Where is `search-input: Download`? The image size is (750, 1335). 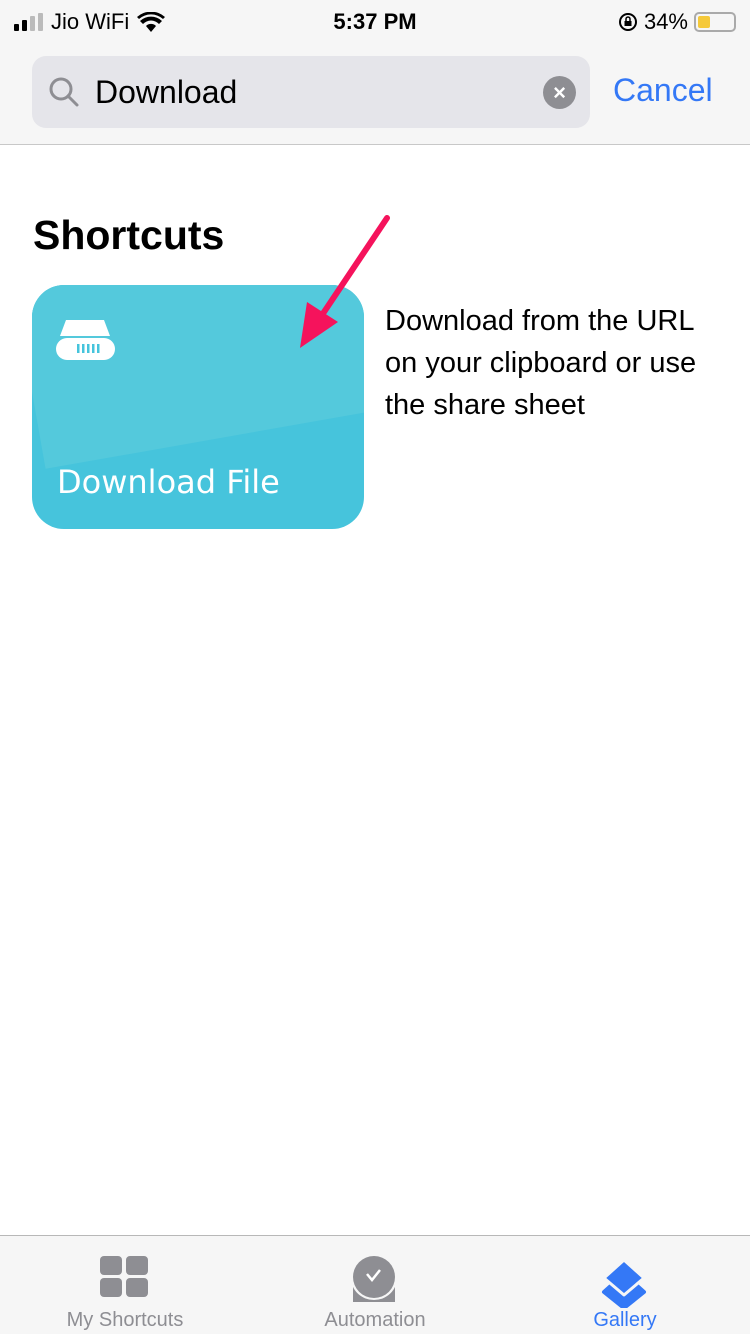 search-input: Download is located at coordinates (166, 92).